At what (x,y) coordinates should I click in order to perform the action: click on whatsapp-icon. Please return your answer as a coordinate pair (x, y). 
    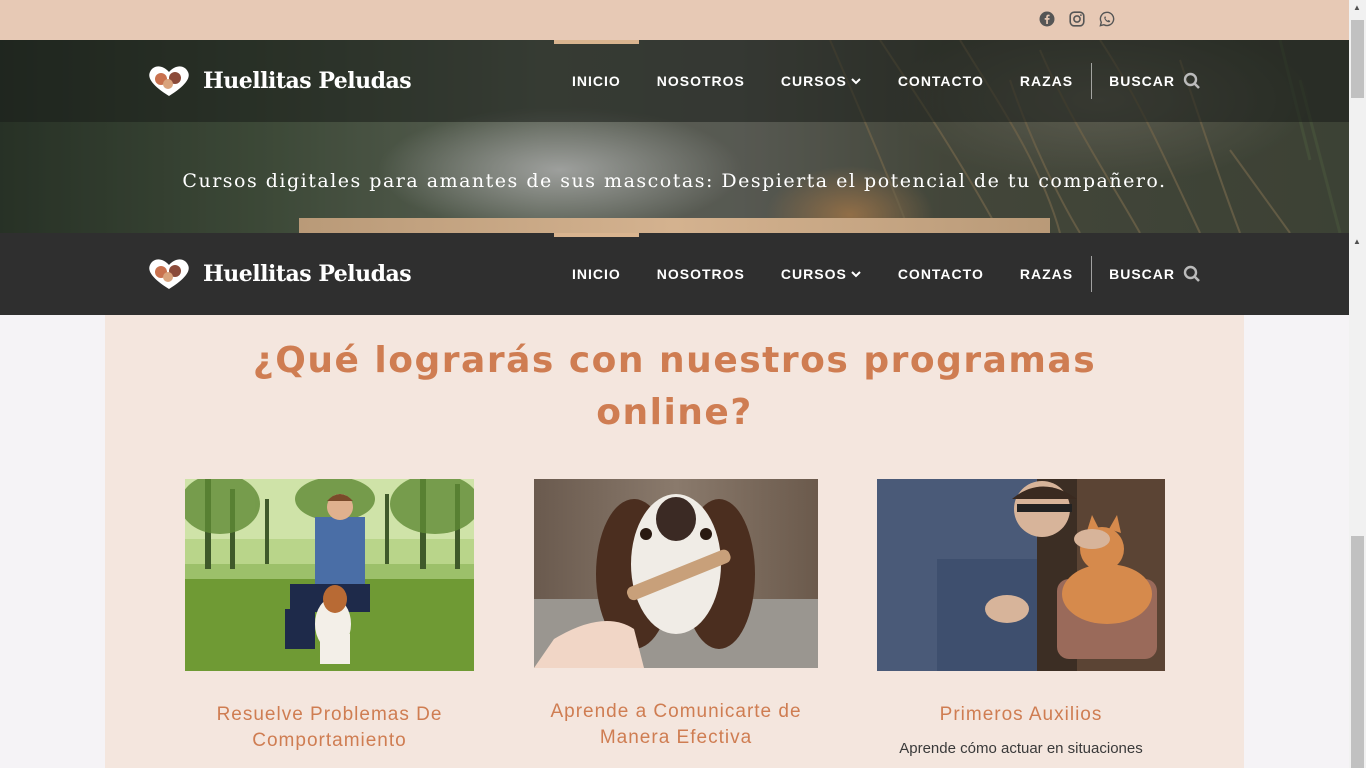
    Looking at the image, I should click on (1107, 19).